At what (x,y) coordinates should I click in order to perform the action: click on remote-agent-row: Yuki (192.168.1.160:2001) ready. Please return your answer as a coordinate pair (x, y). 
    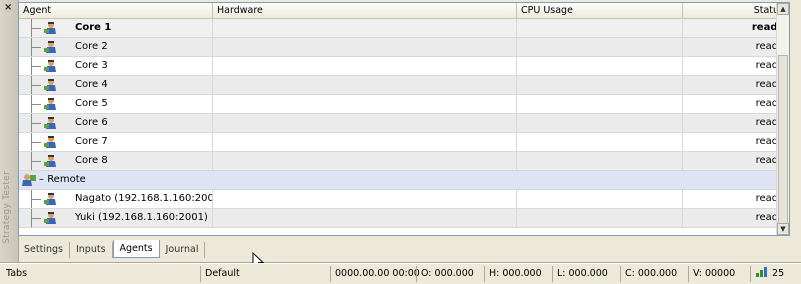
    Looking at the image, I should click on (404, 218).